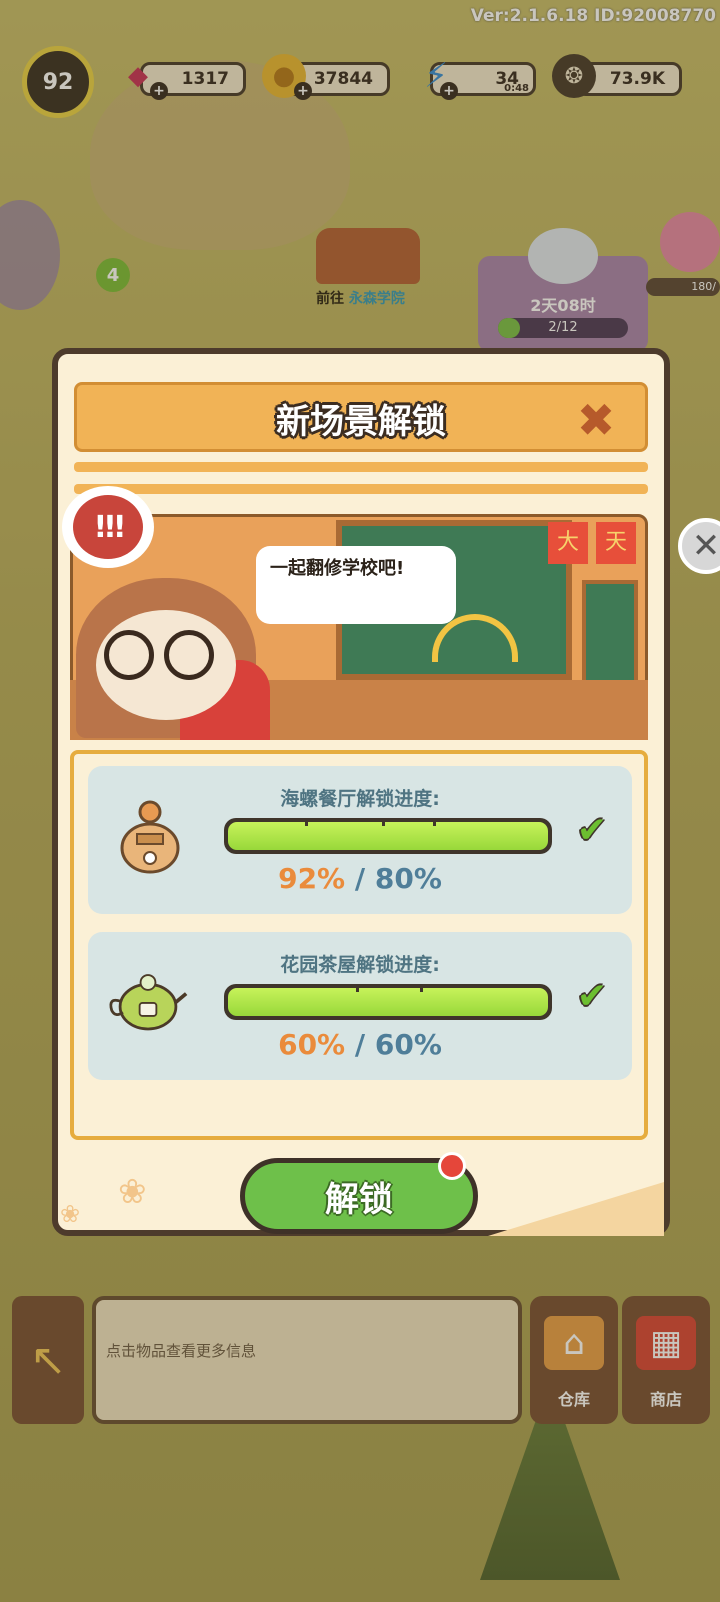 The width and height of the screenshot is (720, 1602). What do you see at coordinates (359, 1199) in the screenshot?
I see `unlock-button-label: 解锁` at bounding box center [359, 1199].